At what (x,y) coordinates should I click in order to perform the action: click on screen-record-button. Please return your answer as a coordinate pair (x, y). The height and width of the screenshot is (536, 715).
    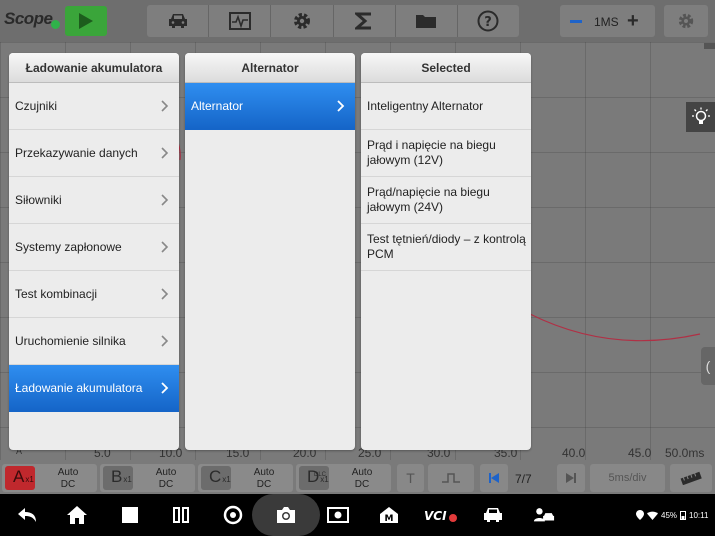
    Looking at the image, I should click on (338, 515).